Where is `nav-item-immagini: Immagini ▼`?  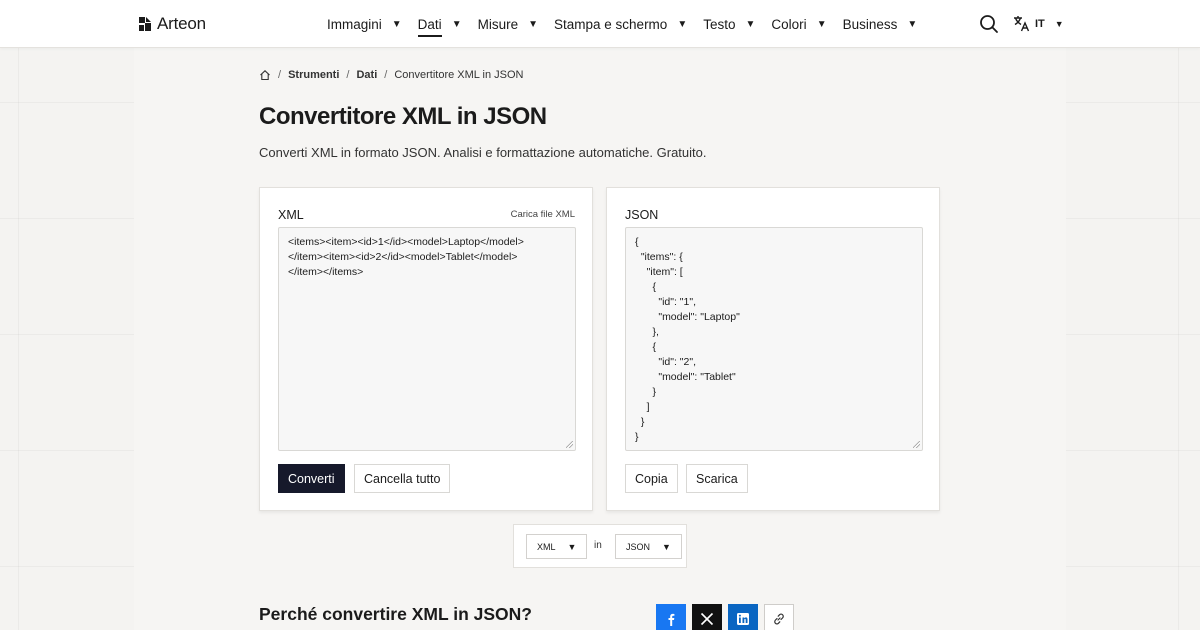 nav-item-immagini: Immagini ▼ is located at coordinates (364, 24).